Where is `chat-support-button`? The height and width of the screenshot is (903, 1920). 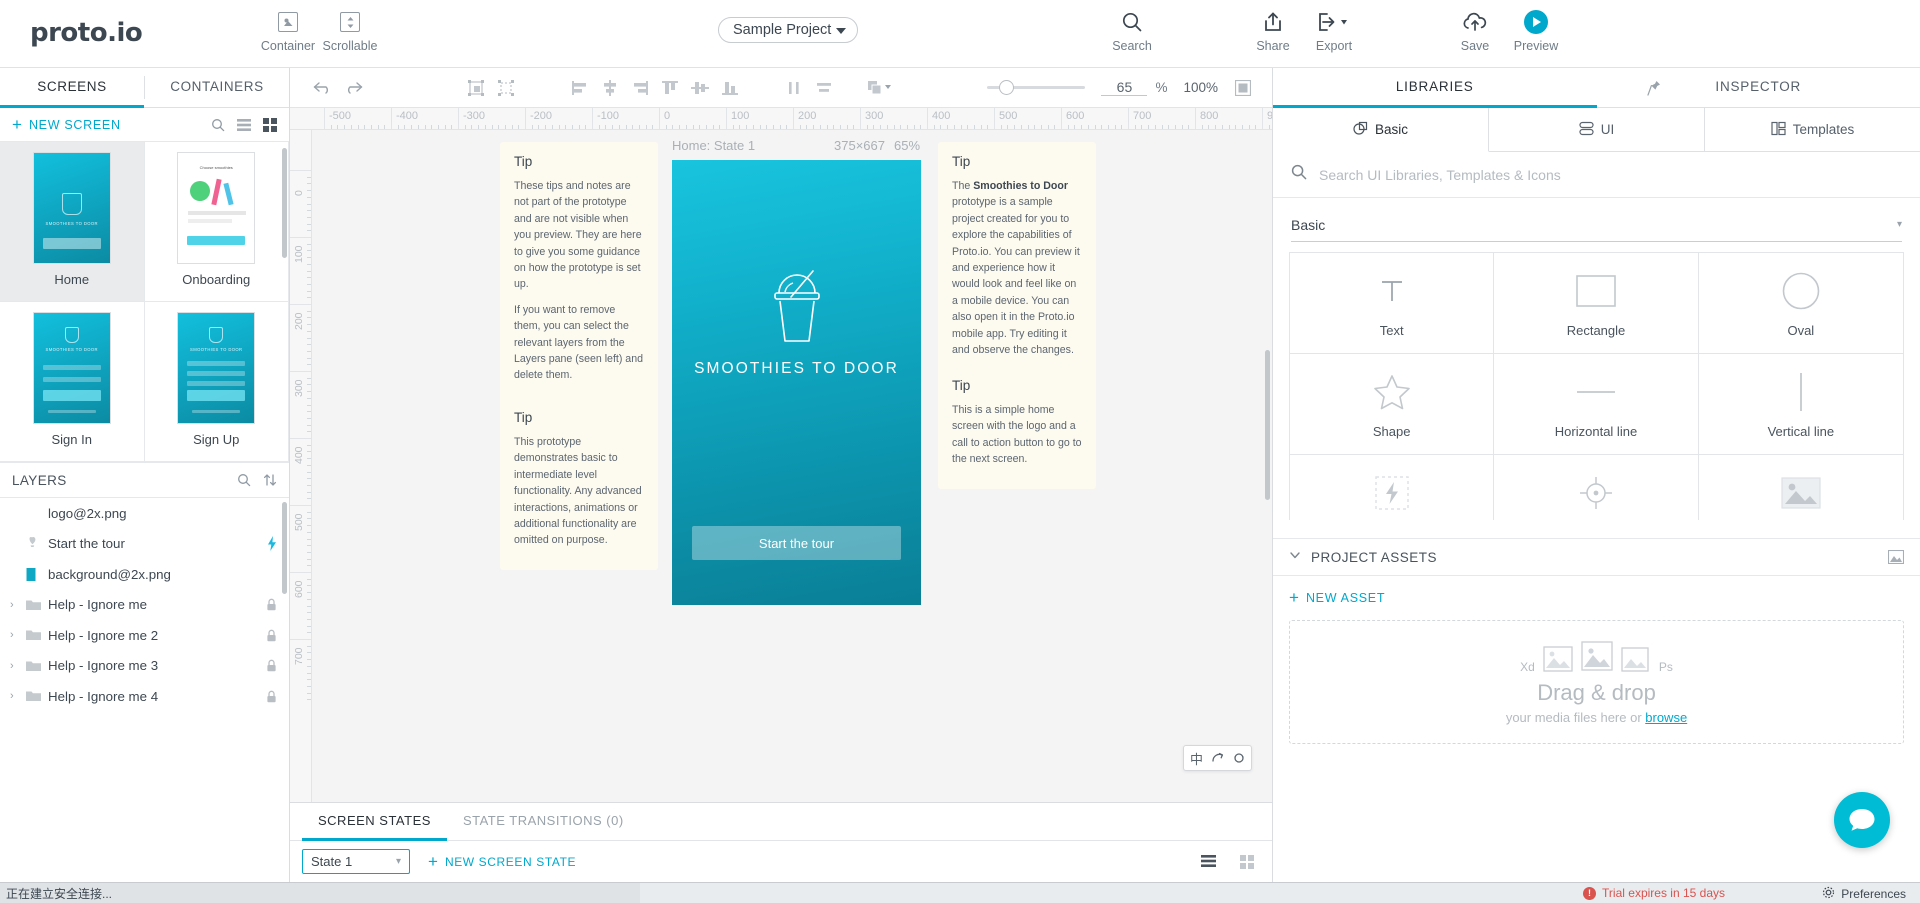 chat-support-button is located at coordinates (1862, 820).